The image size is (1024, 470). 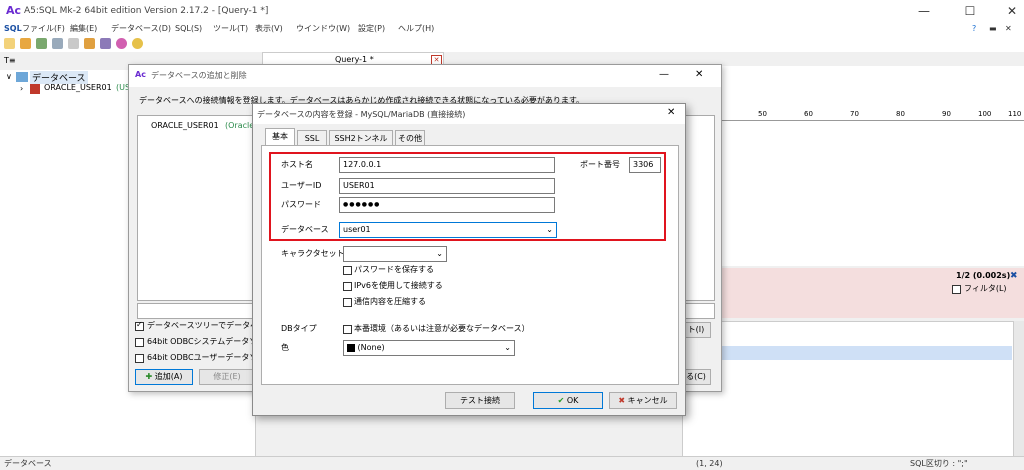 What do you see at coordinates (9, 43) in the screenshot?
I see `new-icon` at bounding box center [9, 43].